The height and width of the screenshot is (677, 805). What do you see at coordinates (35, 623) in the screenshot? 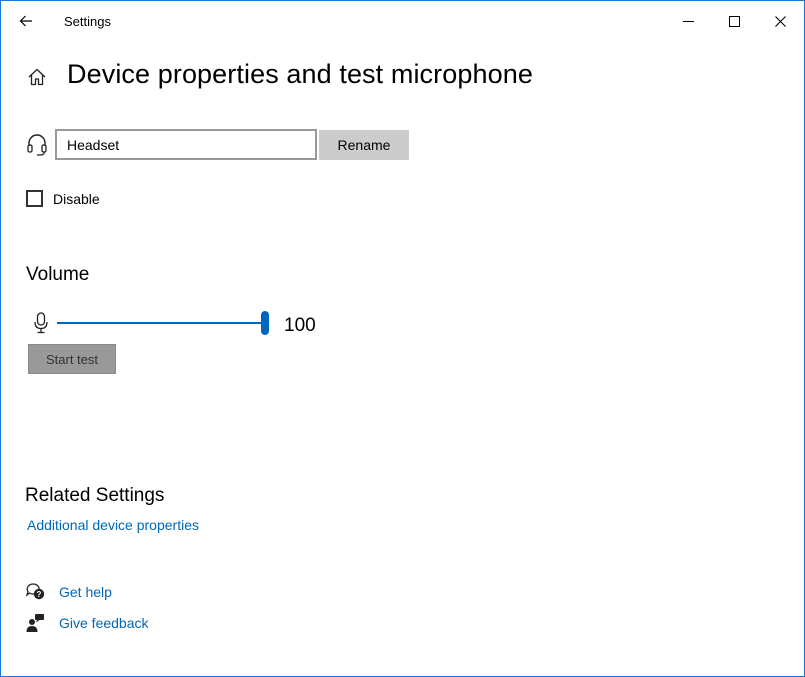
I see `feedback-icon` at bounding box center [35, 623].